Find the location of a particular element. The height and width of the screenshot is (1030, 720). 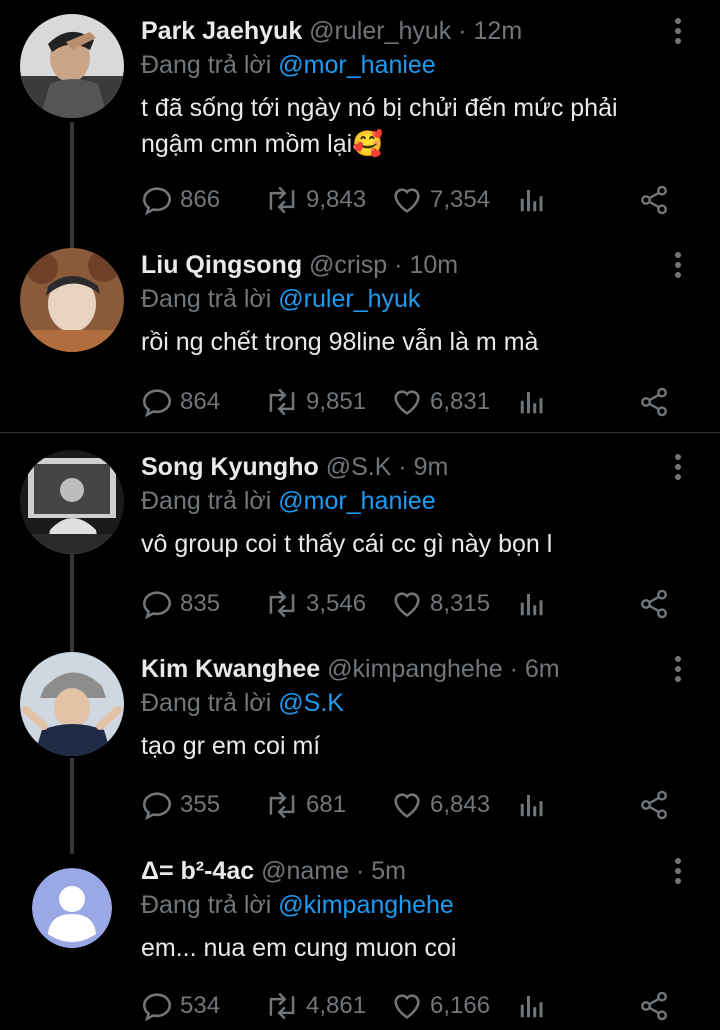

timestamp: · 6m is located at coordinates (535, 669).